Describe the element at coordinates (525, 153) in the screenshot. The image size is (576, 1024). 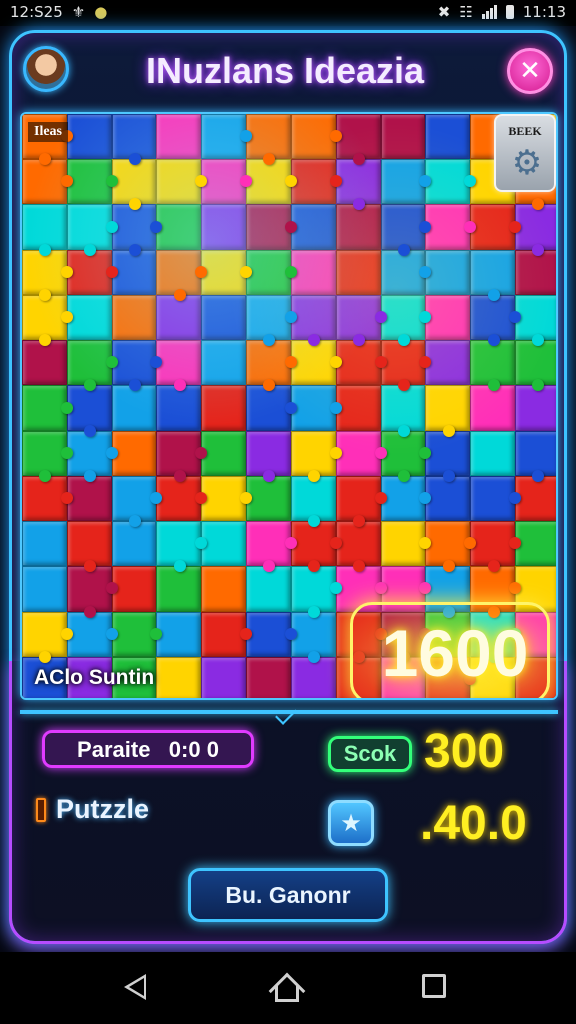
I see `settings-button: BEEK ⚙` at that location.